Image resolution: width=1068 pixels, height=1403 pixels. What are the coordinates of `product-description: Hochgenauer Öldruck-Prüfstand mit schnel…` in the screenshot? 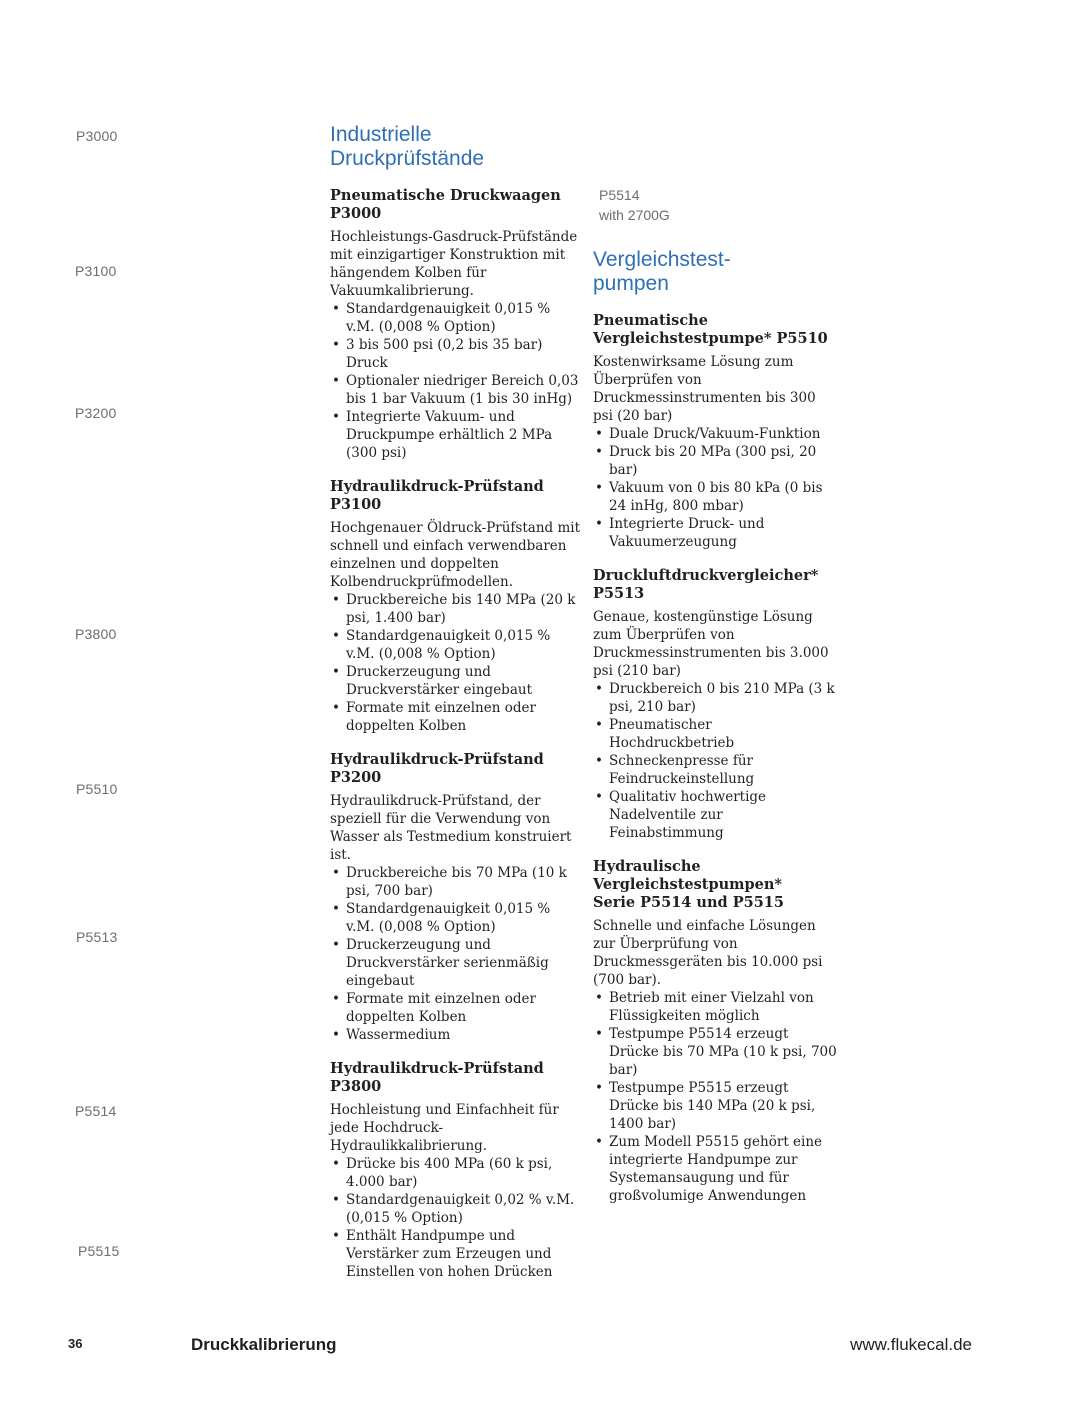 It's located at (455, 555).